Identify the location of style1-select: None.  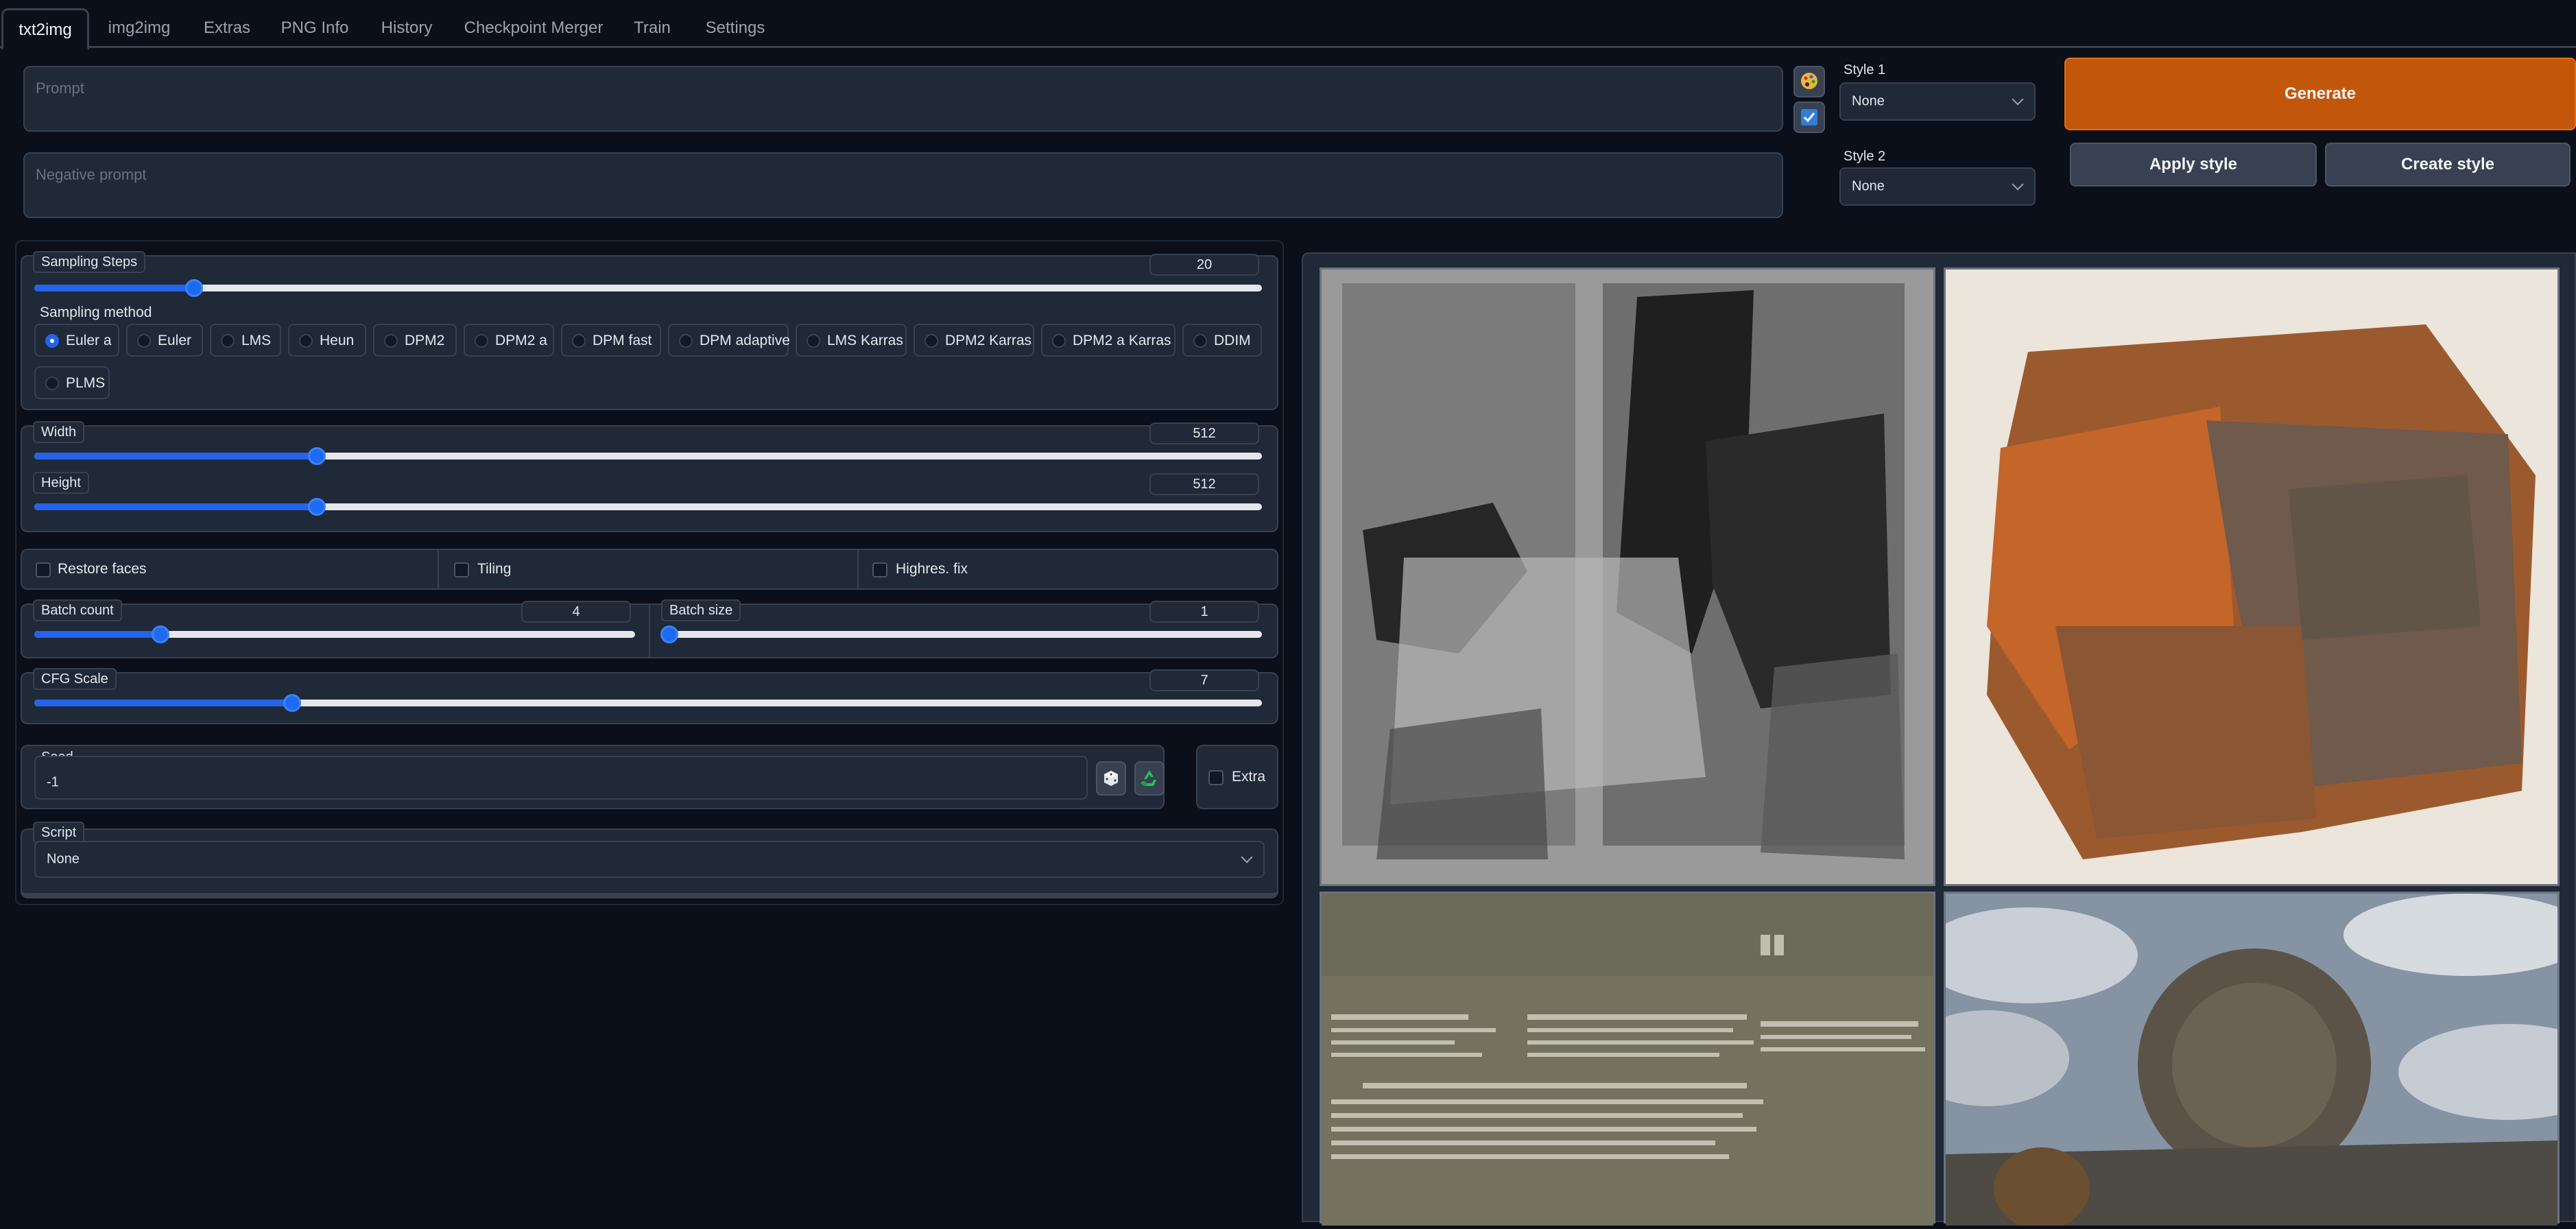
(1937, 102).